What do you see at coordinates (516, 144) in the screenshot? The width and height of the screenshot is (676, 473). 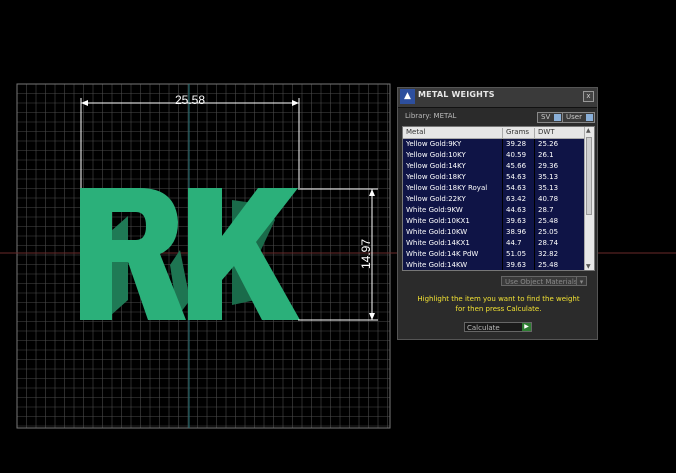 I see `grams-value: 39.28` at bounding box center [516, 144].